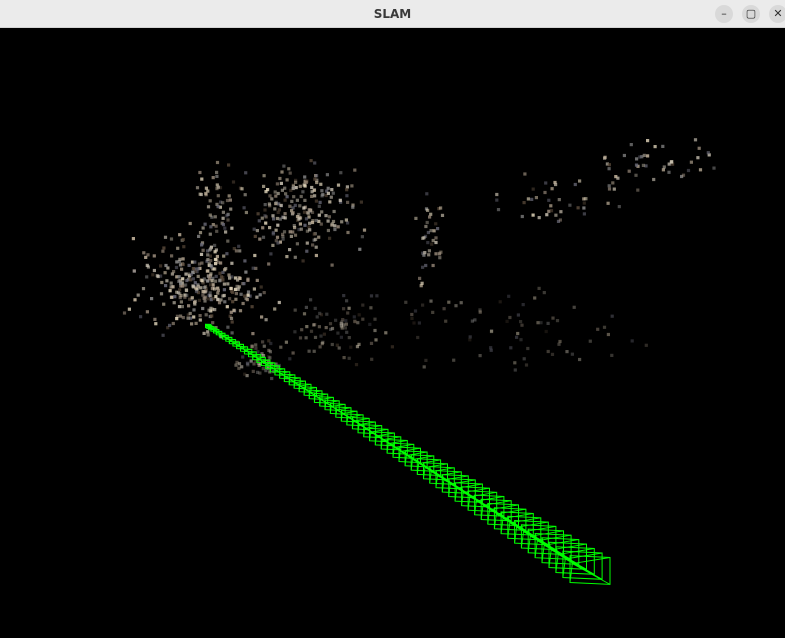  I want to click on window-title: SLAM, so click(392, 14).